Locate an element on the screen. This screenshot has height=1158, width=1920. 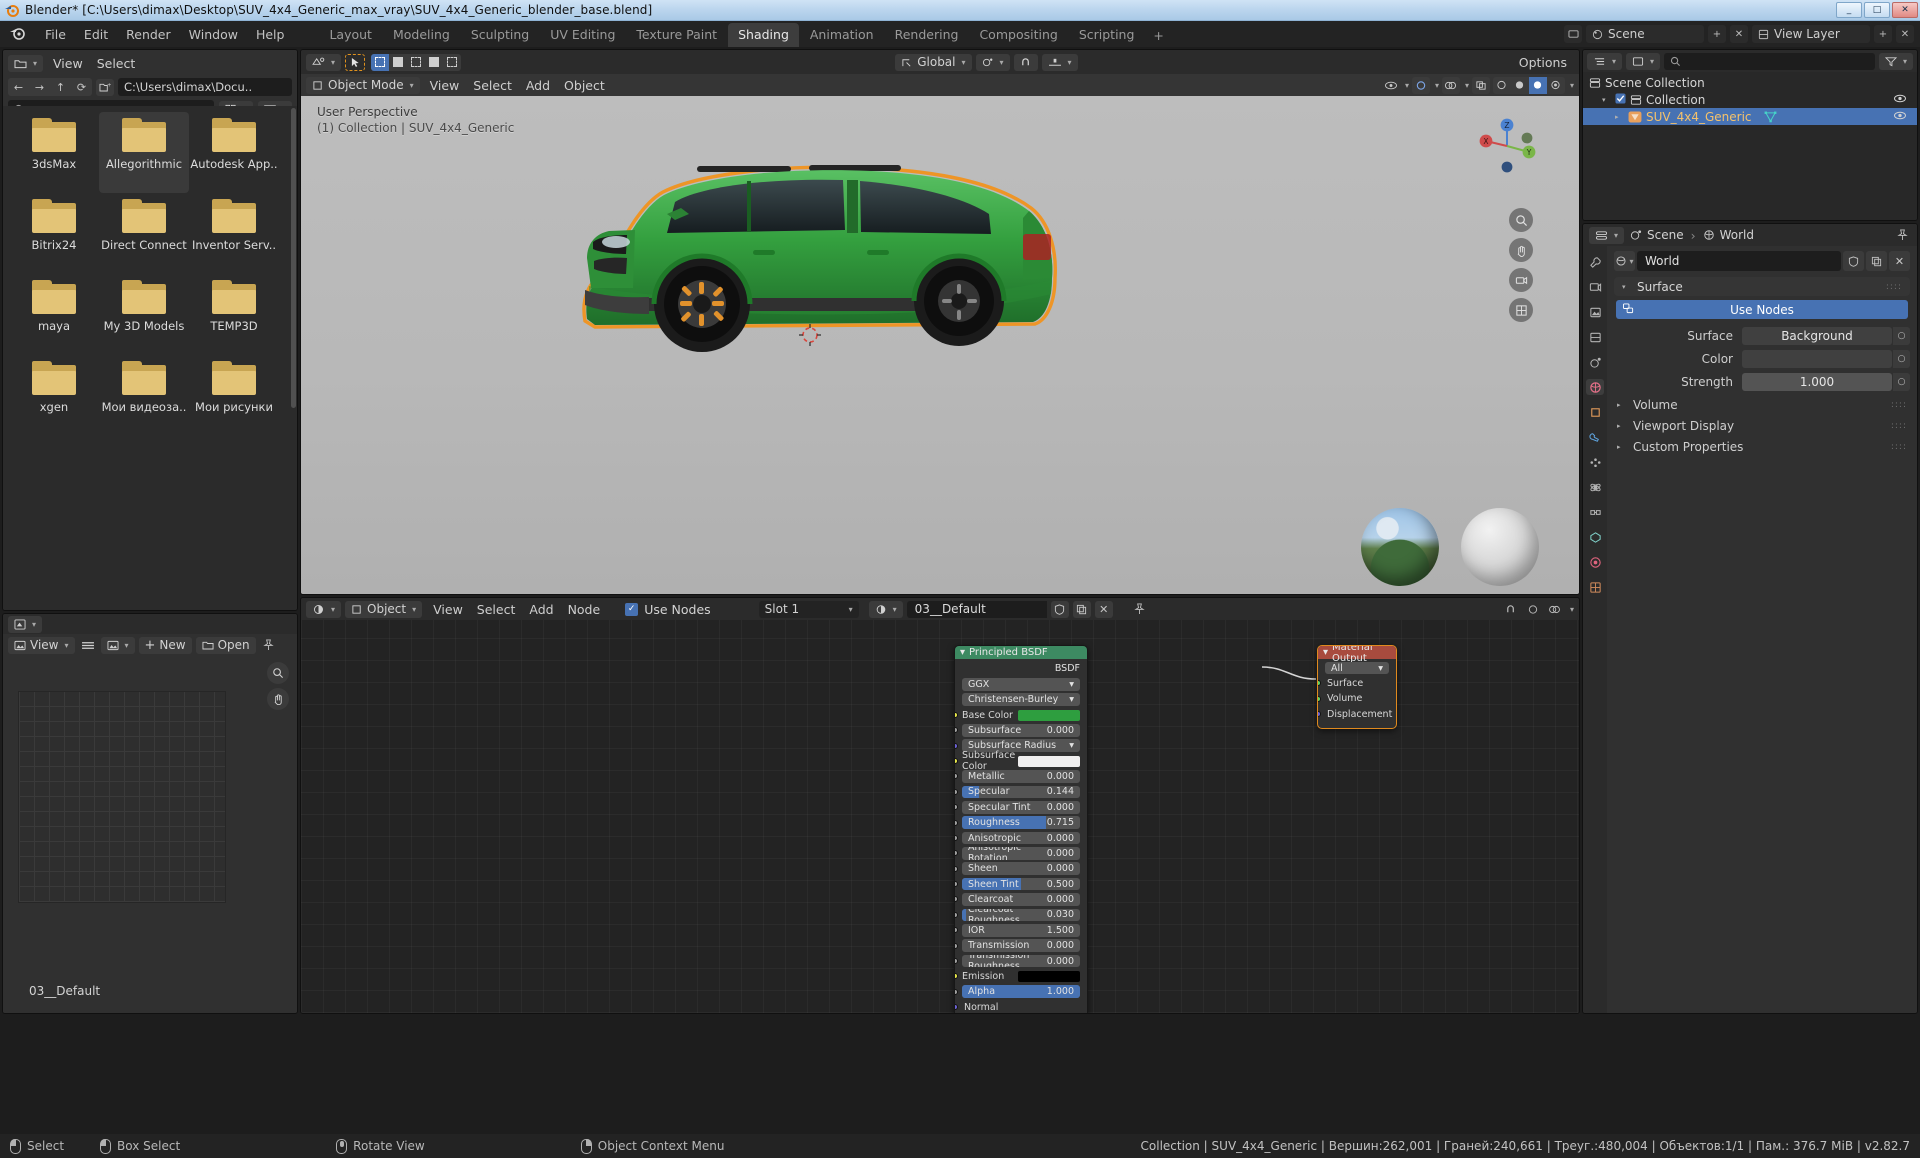
properties-pin-icon is located at coordinates (1902, 235).